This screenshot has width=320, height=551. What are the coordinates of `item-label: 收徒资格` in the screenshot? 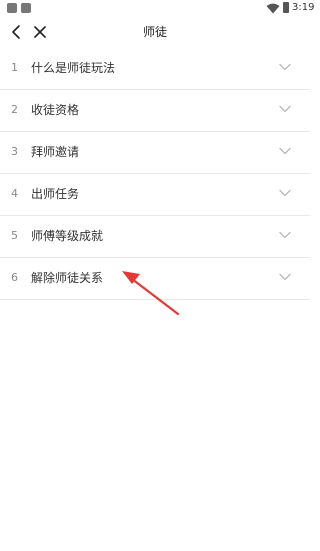 It's located at (55, 110).